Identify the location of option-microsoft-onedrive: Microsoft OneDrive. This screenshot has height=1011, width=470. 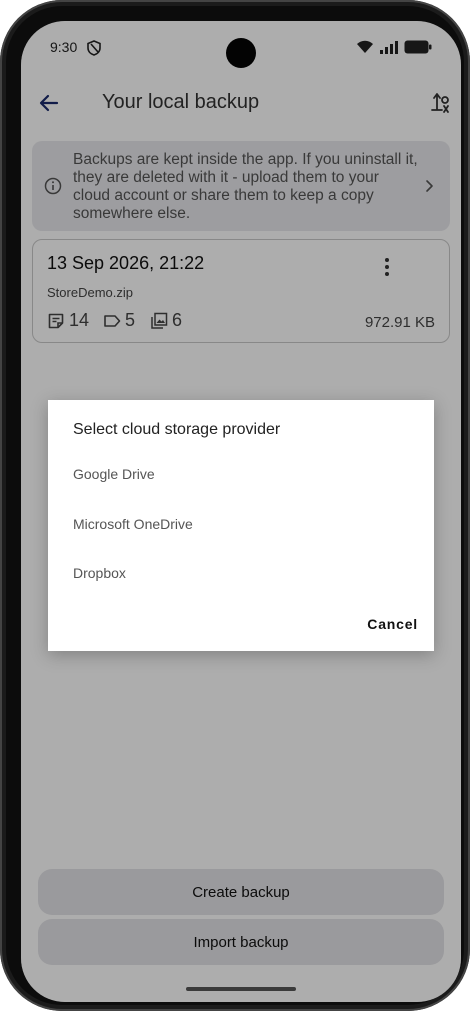
(133, 524).